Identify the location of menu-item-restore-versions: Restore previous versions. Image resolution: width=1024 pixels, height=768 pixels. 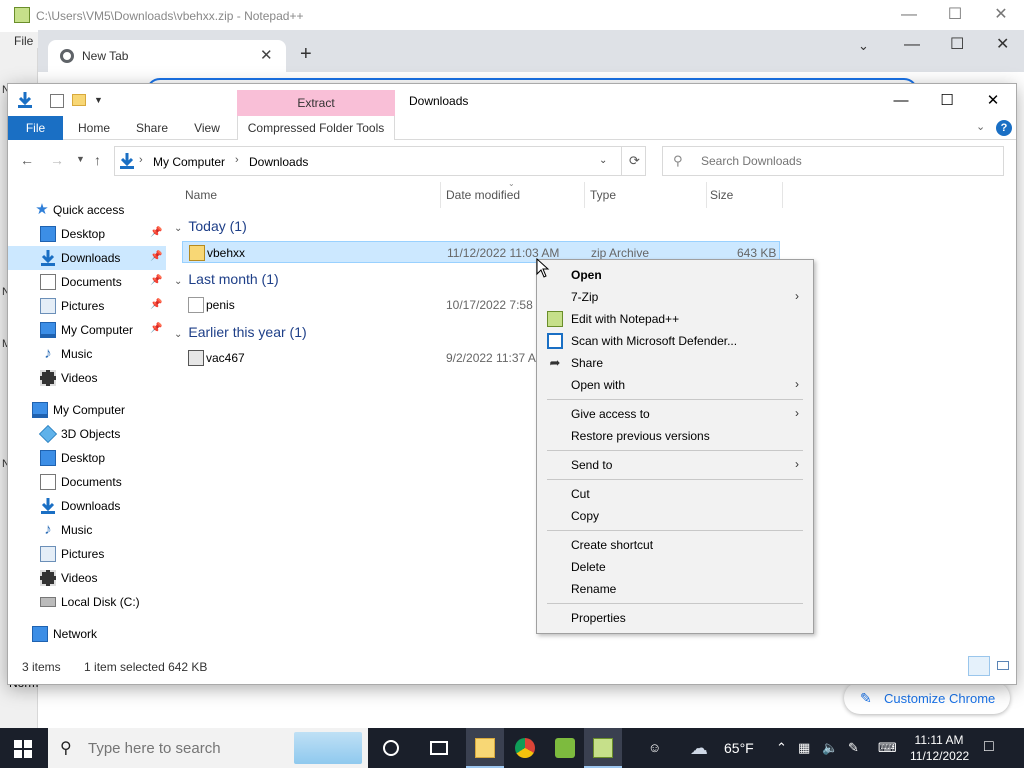
(675, 436).